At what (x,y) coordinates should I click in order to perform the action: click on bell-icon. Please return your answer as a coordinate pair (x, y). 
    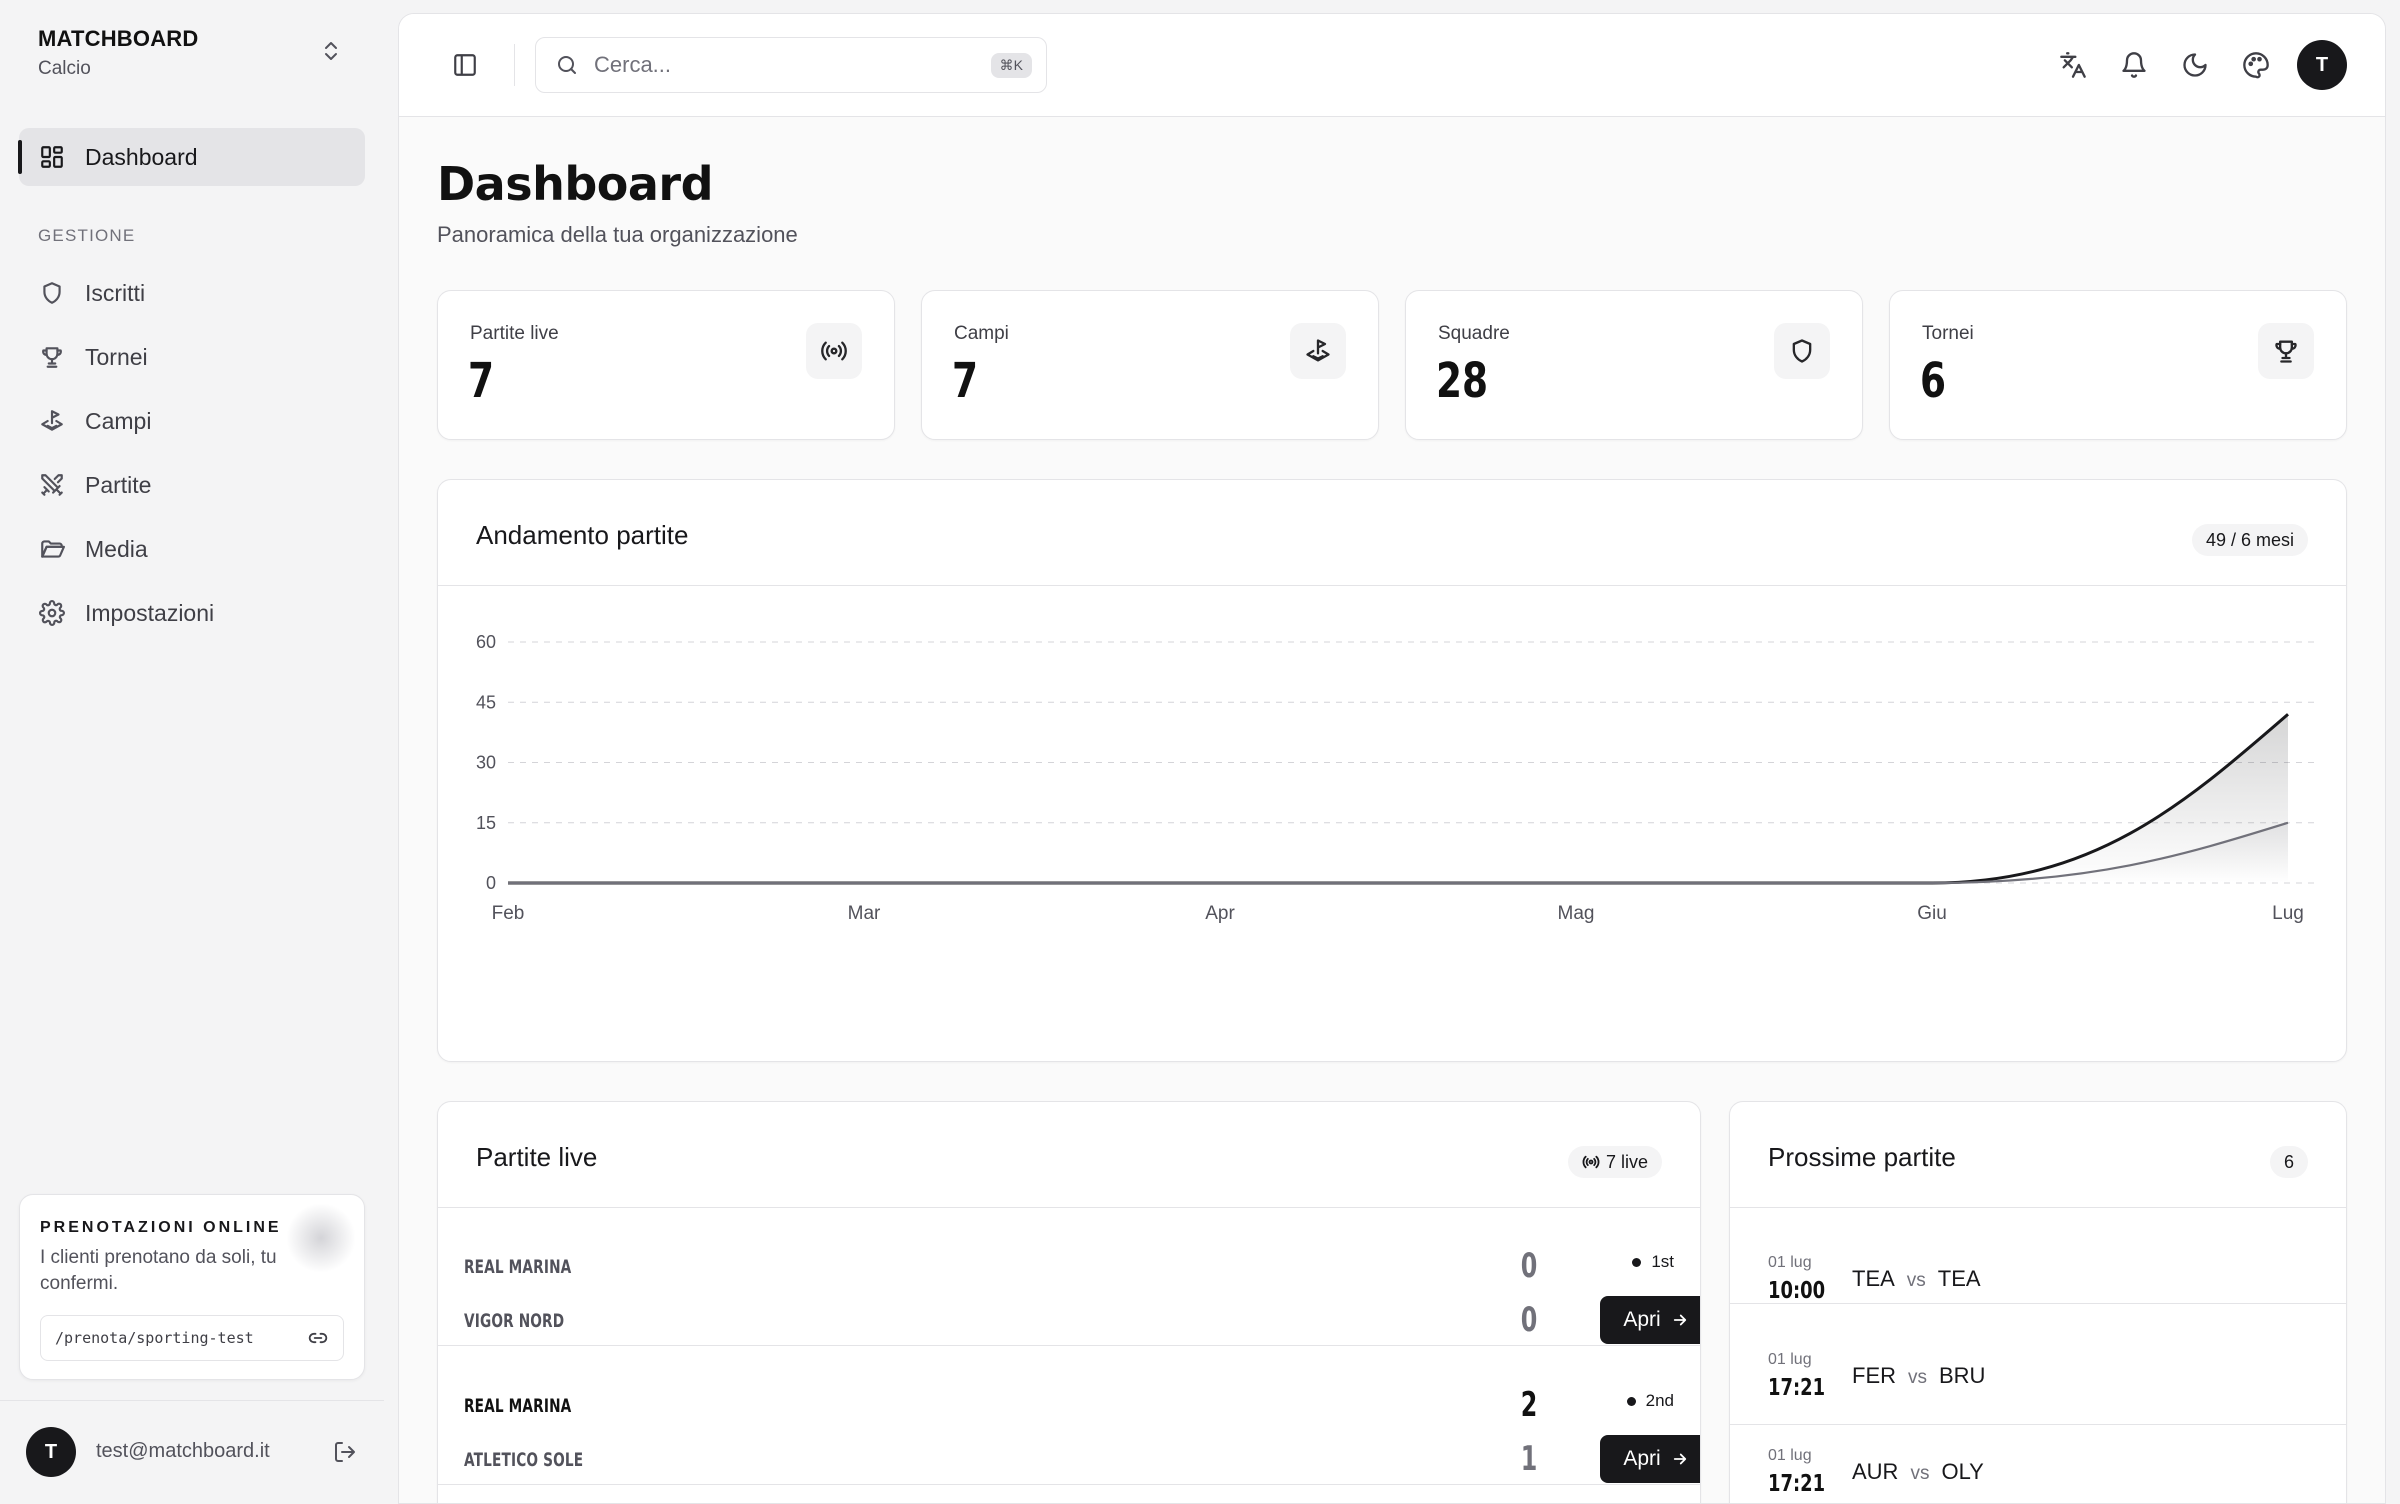
    Looking at the image, I should click on (2134, 65).